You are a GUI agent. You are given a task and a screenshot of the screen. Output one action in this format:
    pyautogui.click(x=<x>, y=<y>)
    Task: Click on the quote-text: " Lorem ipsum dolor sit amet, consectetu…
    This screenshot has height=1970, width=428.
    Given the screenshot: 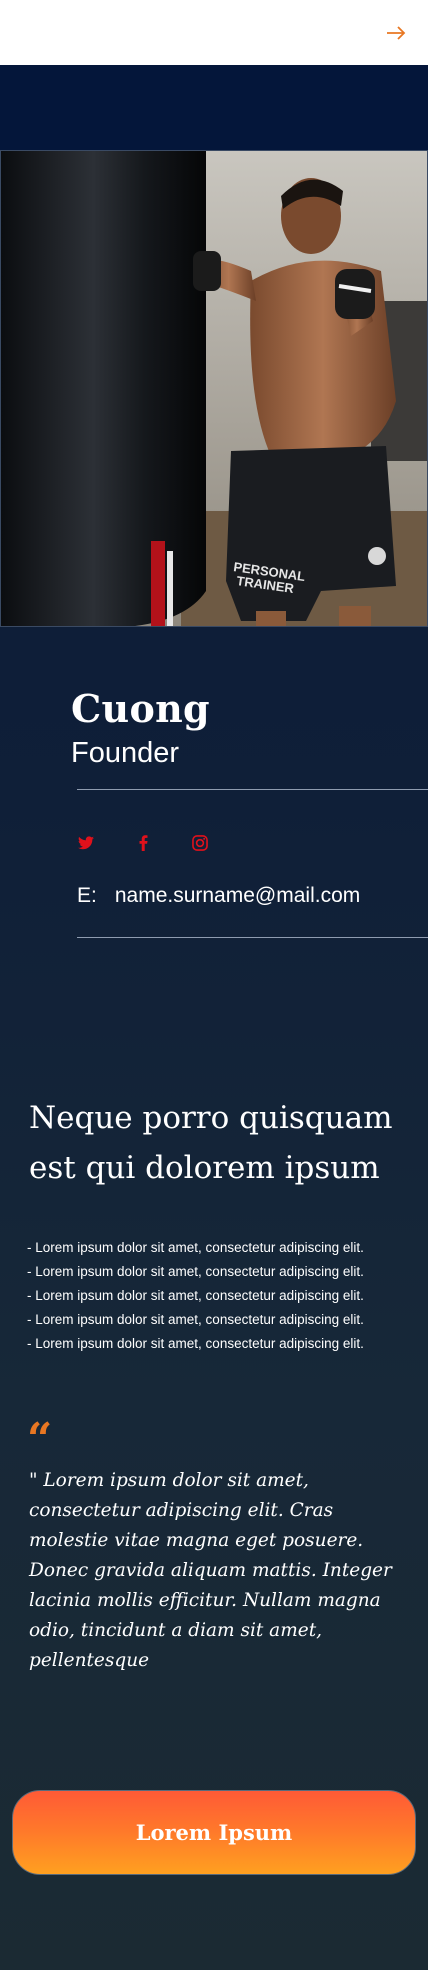 What is the action you would take?
    pyautogui.click(x=210, y=1570)
    